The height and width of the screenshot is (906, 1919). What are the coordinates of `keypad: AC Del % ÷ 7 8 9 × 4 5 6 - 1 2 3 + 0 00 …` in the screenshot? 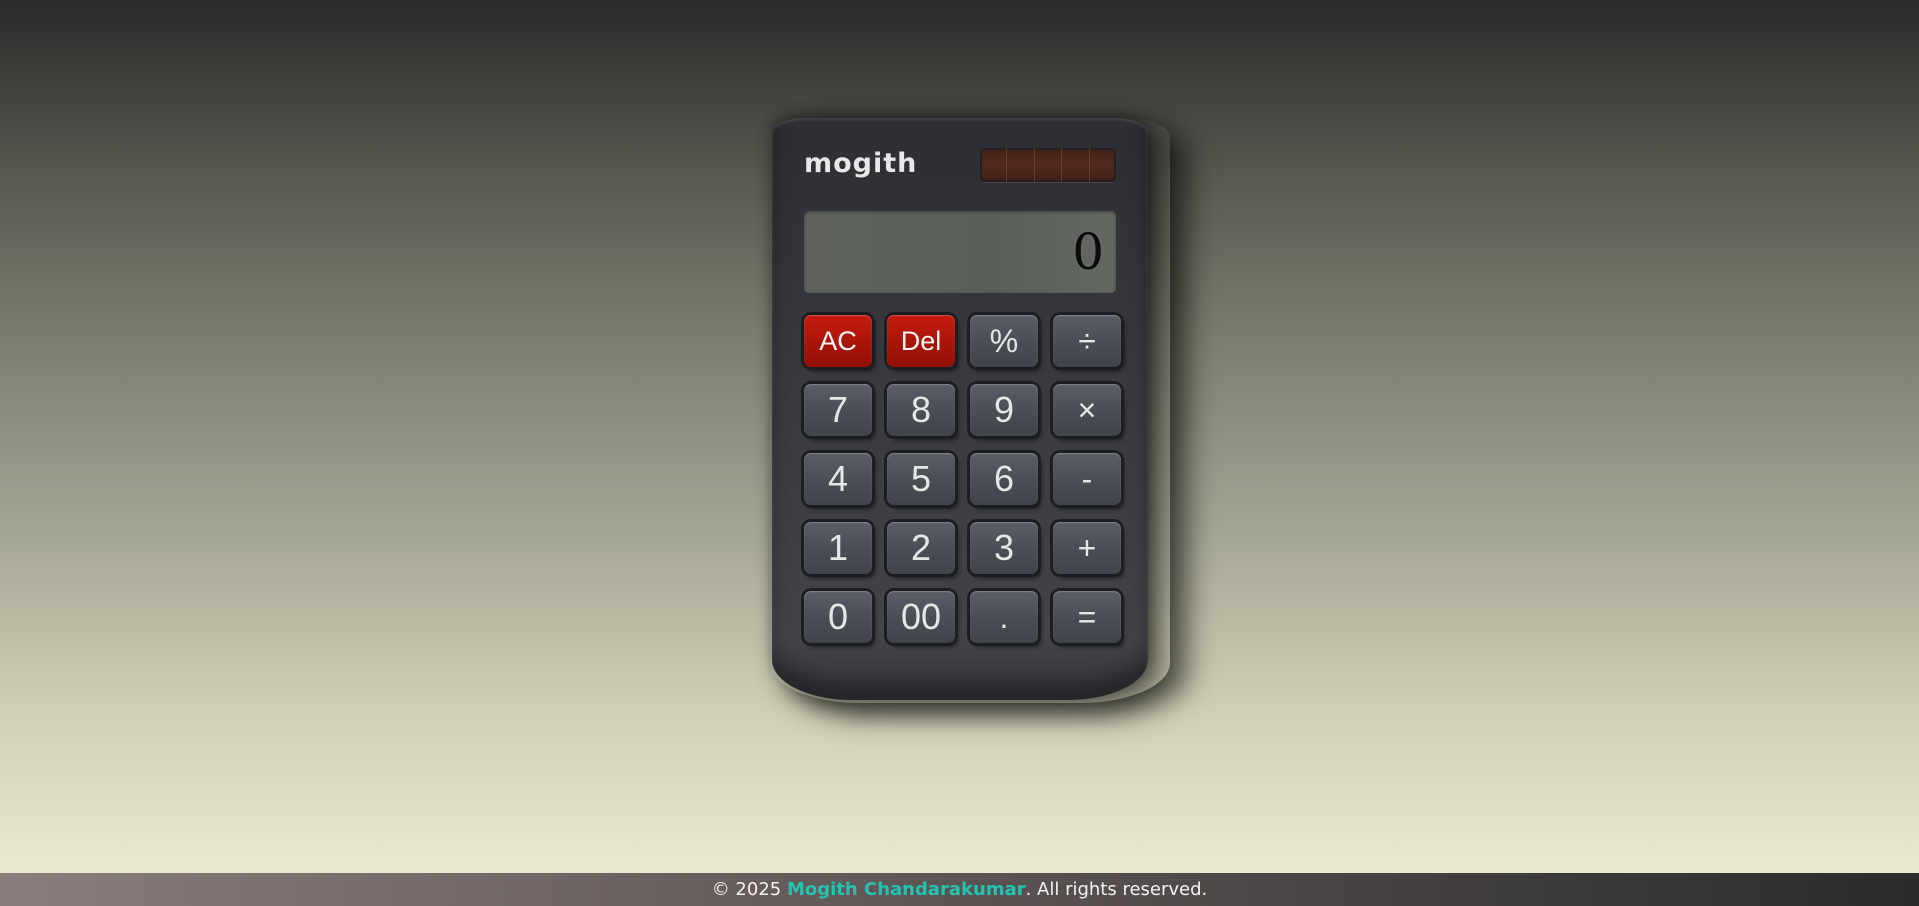 It's located at (962, 479).